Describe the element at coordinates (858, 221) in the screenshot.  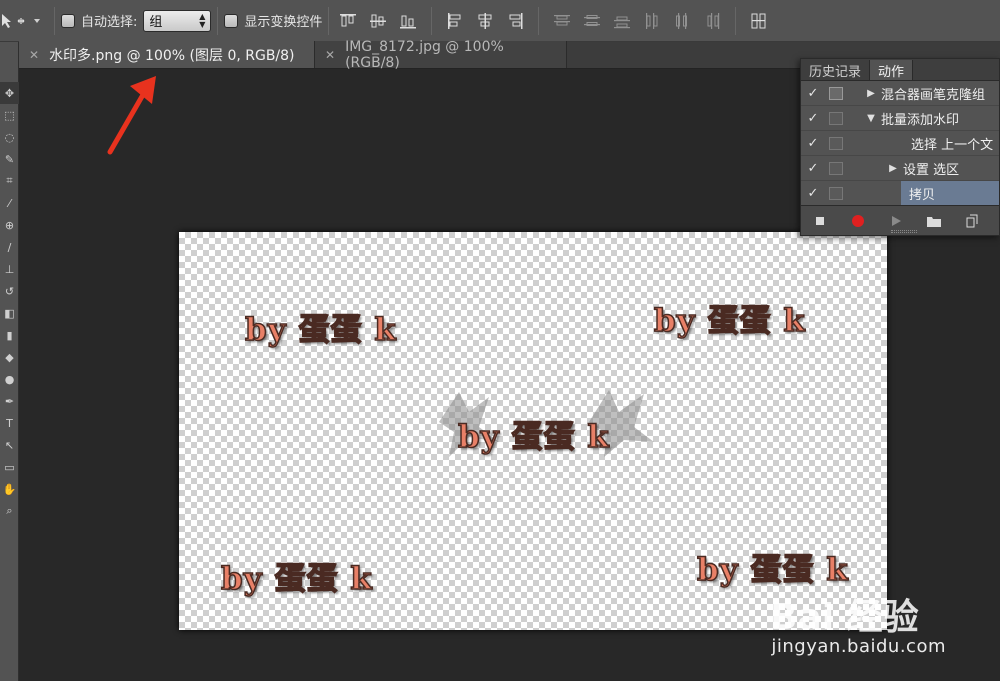
I see `record-button` at that location.